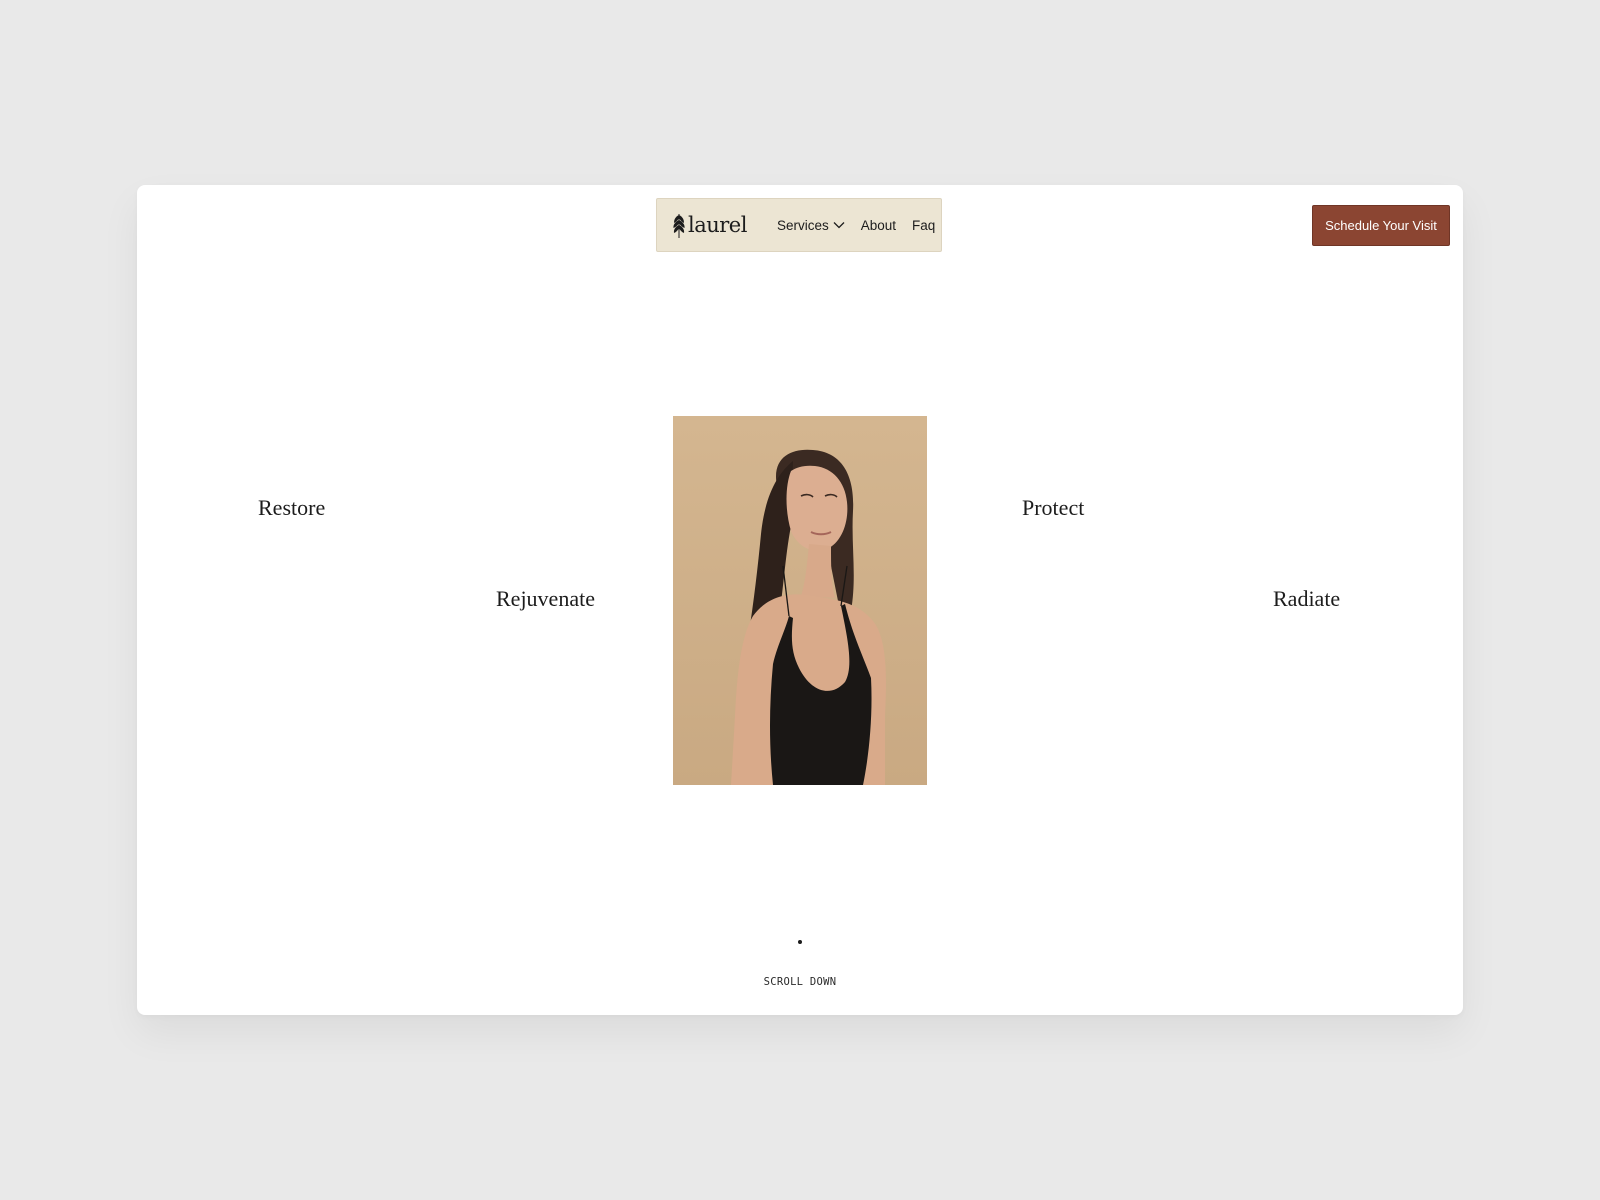 The height and width of the screenshot is (1200, 1600). What do you see at coordinates (1053, 507) in the screenshot?
I see `hero-word-protect: Protect` at bounding box center [1053, 507].